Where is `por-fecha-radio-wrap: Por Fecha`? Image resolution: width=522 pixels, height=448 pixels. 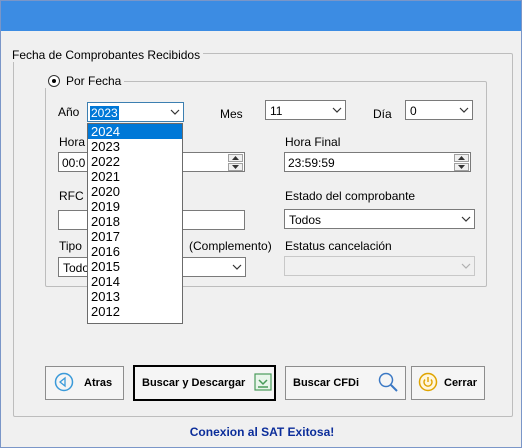 por-fecha-radio-wrap: Por Fecha is located at coordinates (85, 81).